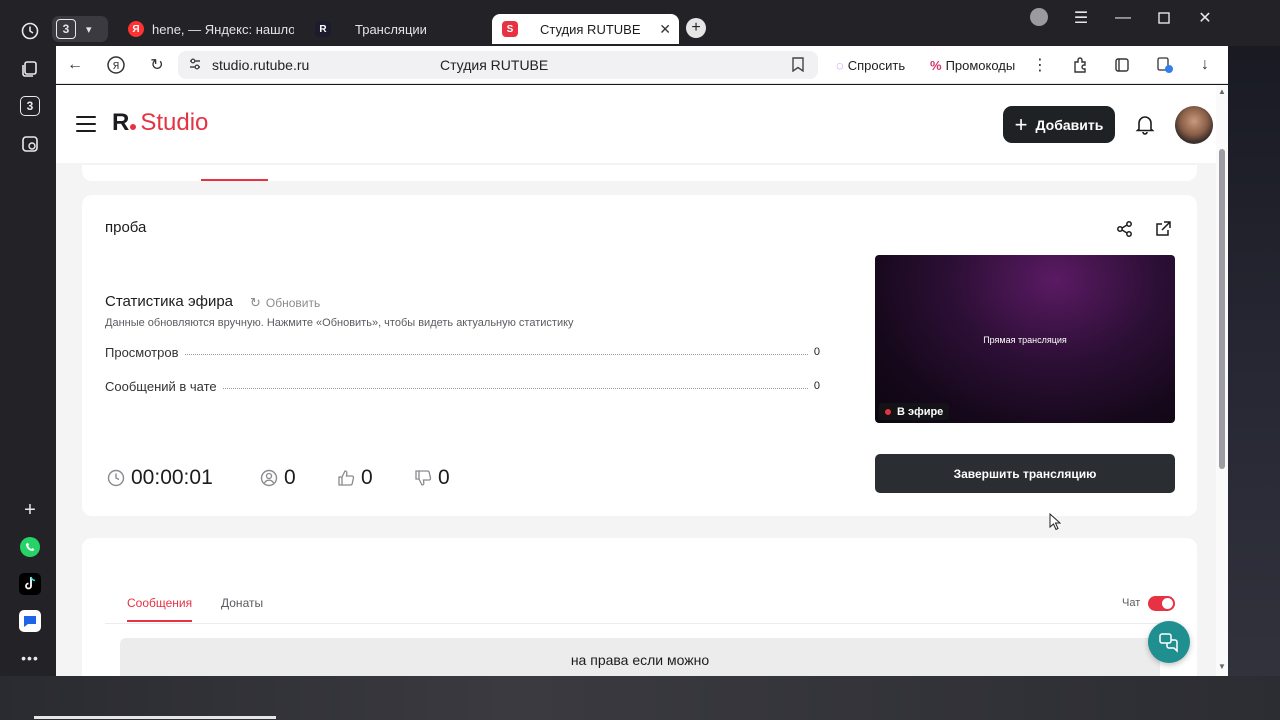  What do you see at coordinates (116, 478) in the screenshot?
I see `clock-icon` at bounding box center [116, 478].